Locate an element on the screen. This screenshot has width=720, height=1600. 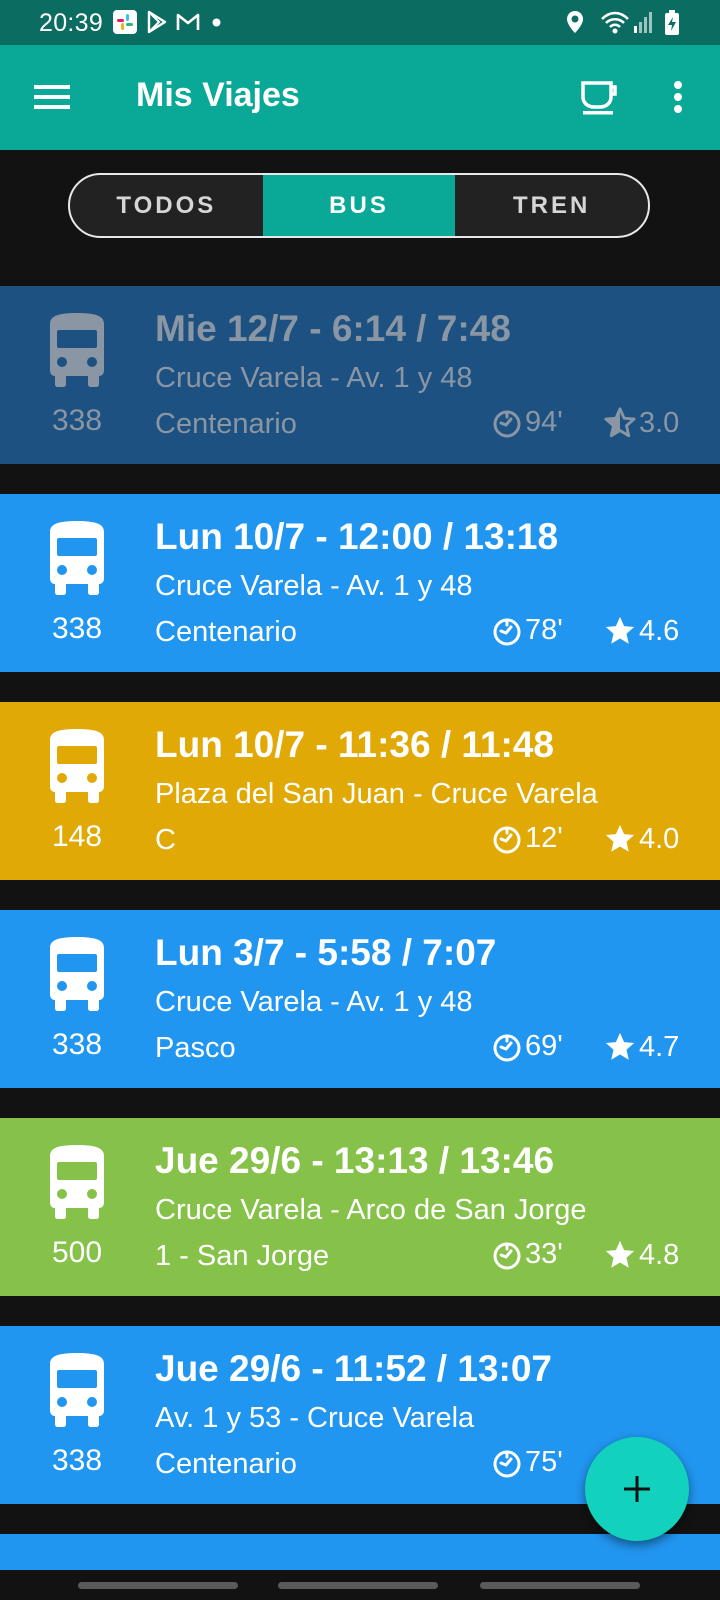
trip-duration: 75' is located at coordinates (527, 1462).